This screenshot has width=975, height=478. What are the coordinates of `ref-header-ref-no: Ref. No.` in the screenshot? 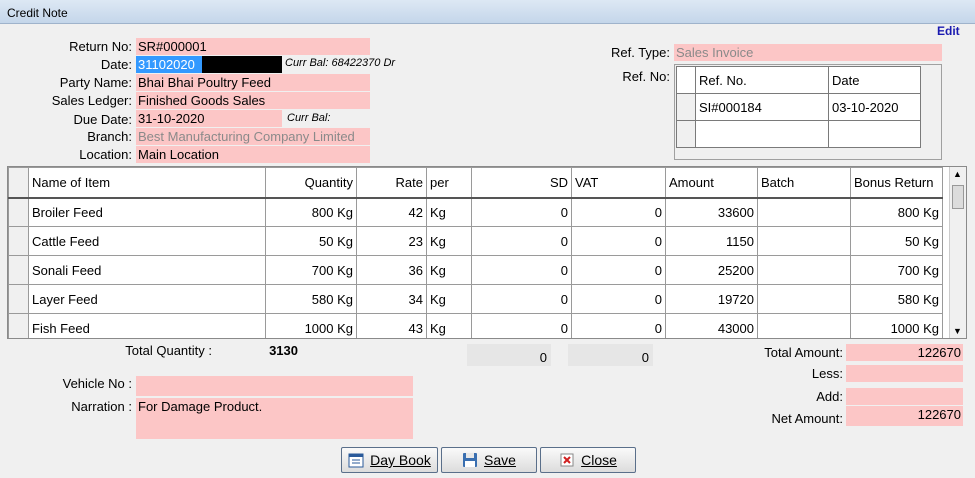 It's located at (762, 80).